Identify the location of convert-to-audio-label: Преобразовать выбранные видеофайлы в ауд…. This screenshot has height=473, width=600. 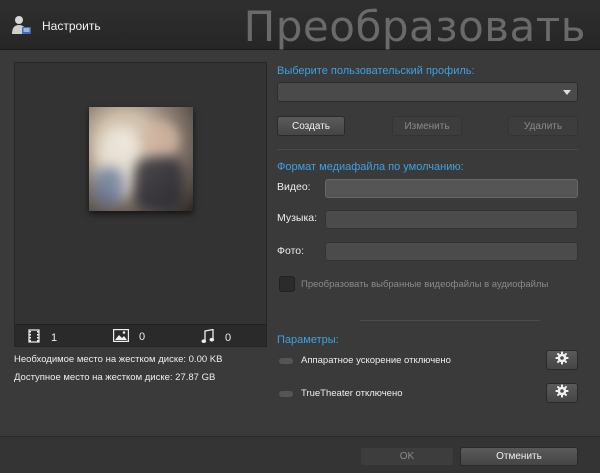
(425, 284).